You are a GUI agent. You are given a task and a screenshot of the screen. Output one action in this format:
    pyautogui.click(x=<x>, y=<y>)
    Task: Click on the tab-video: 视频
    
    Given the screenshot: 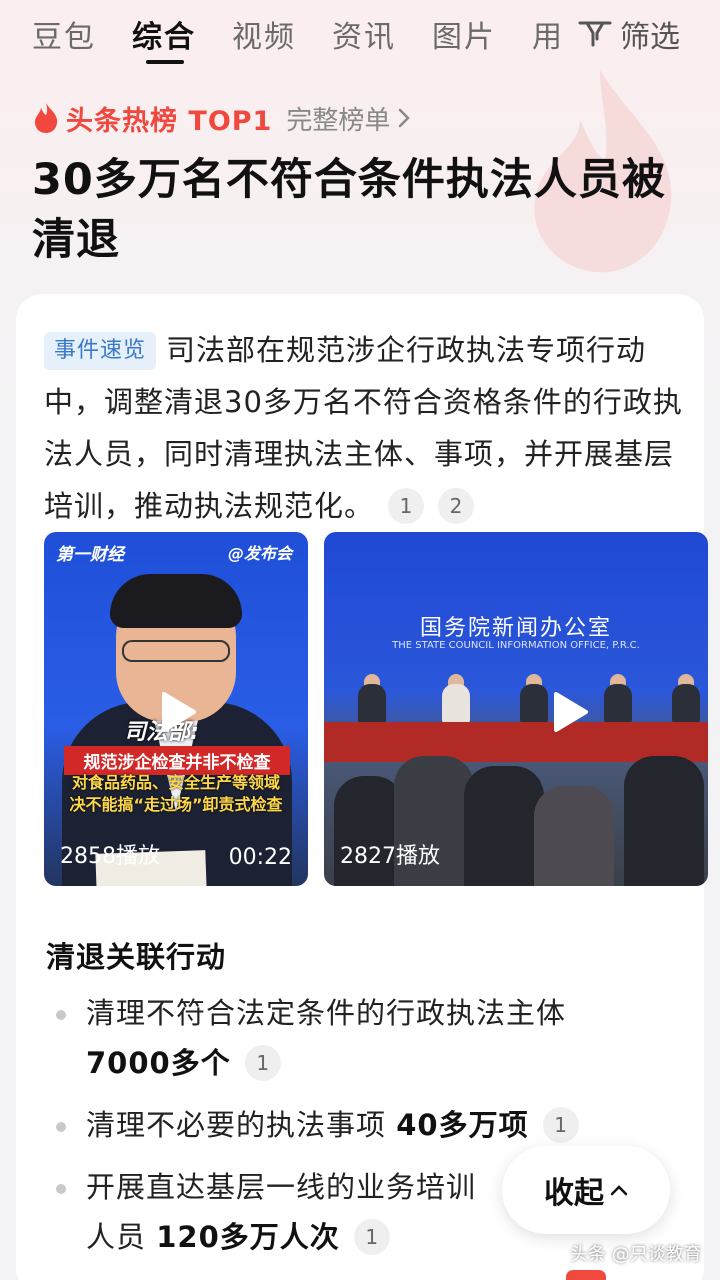 What is the action you would take?
    pyautogui.click(x=264, y=34)
    